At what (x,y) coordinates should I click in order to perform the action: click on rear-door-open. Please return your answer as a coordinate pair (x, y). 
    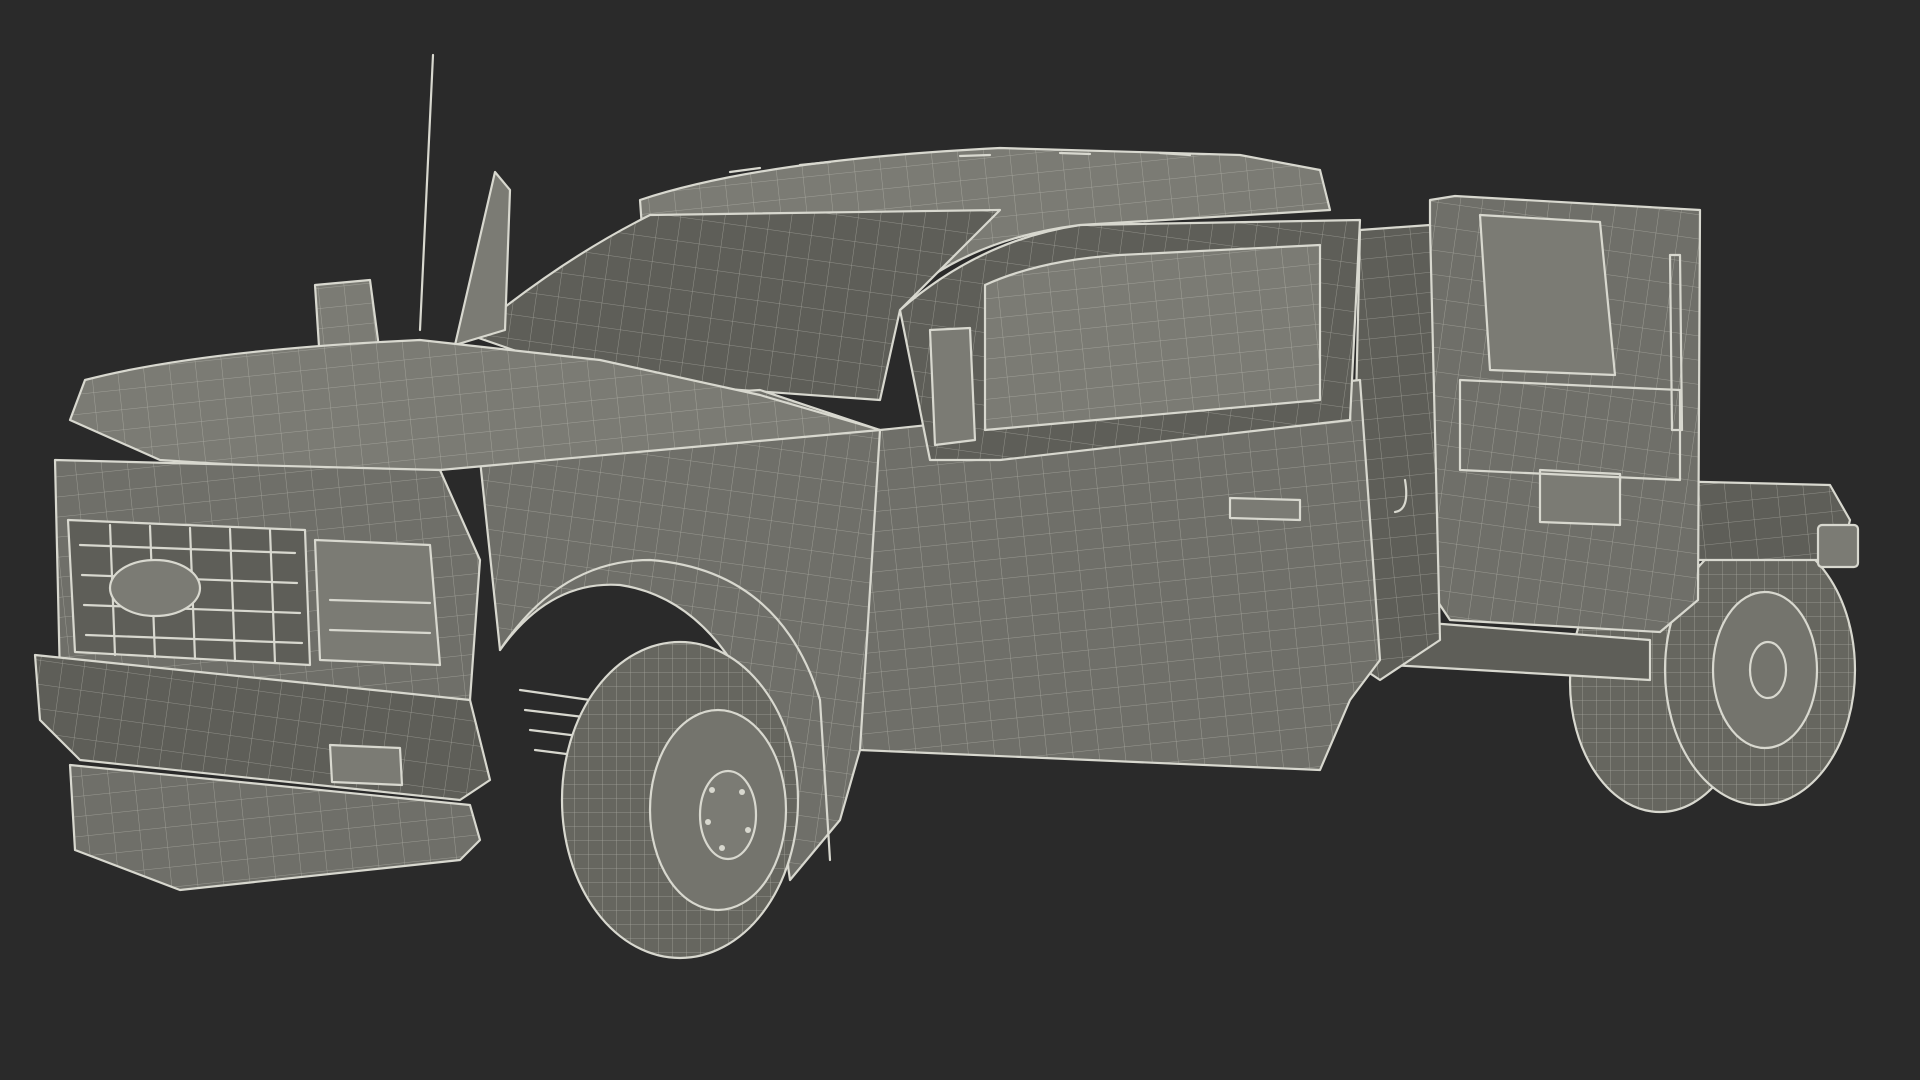
    Looking at the image, I should click on (1565, 414).